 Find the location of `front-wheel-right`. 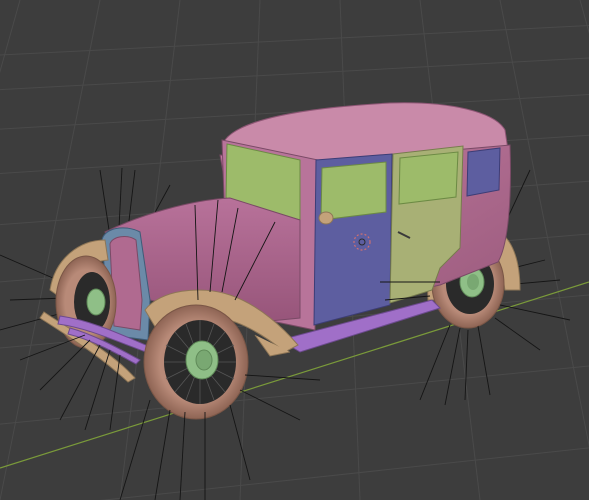

front-wheel-right is located at coordinates (196, 362).